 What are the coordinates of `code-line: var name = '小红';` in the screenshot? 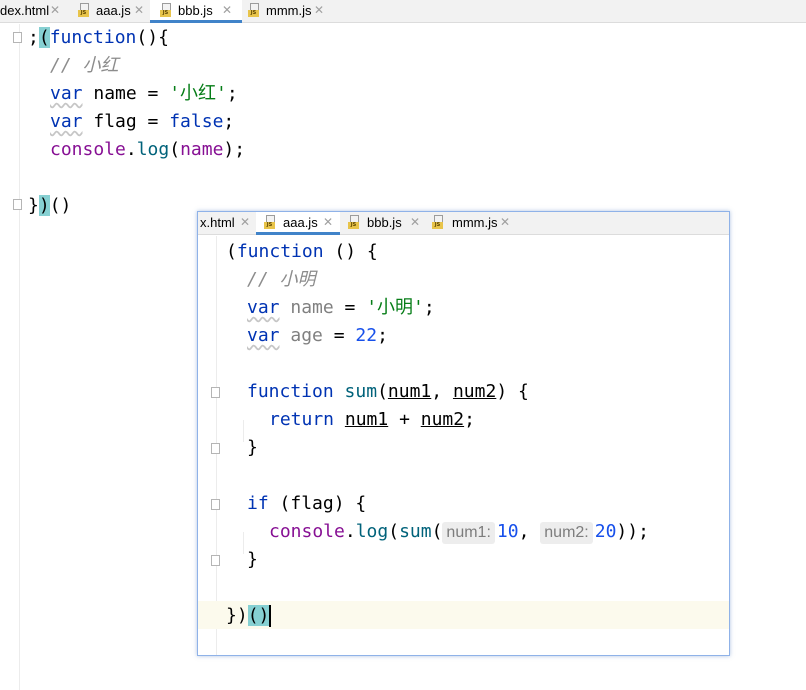 It's located at (144, 93).